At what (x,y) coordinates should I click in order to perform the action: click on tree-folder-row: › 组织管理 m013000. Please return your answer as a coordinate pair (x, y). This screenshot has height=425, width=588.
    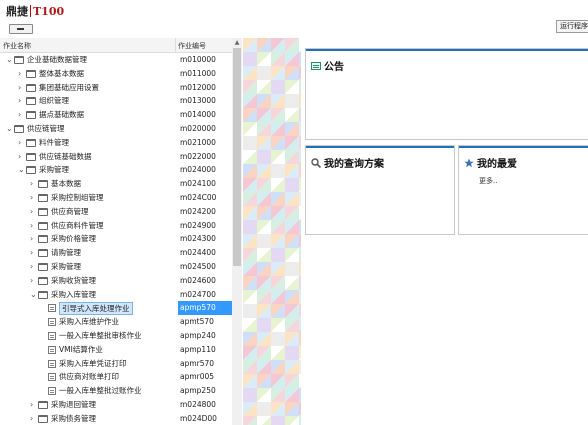
    Looking at the image, I should click on (116, 101).